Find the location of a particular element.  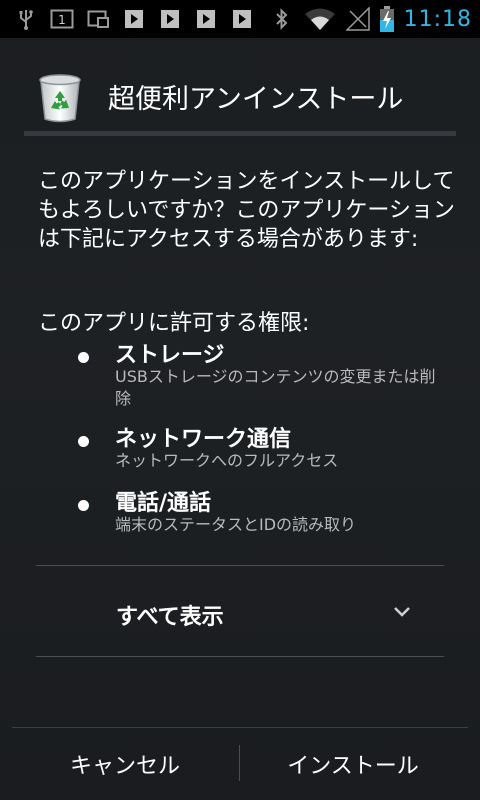

permission-description: 端末のステータスとIDの読み取り is located at coordinates (236, 524).